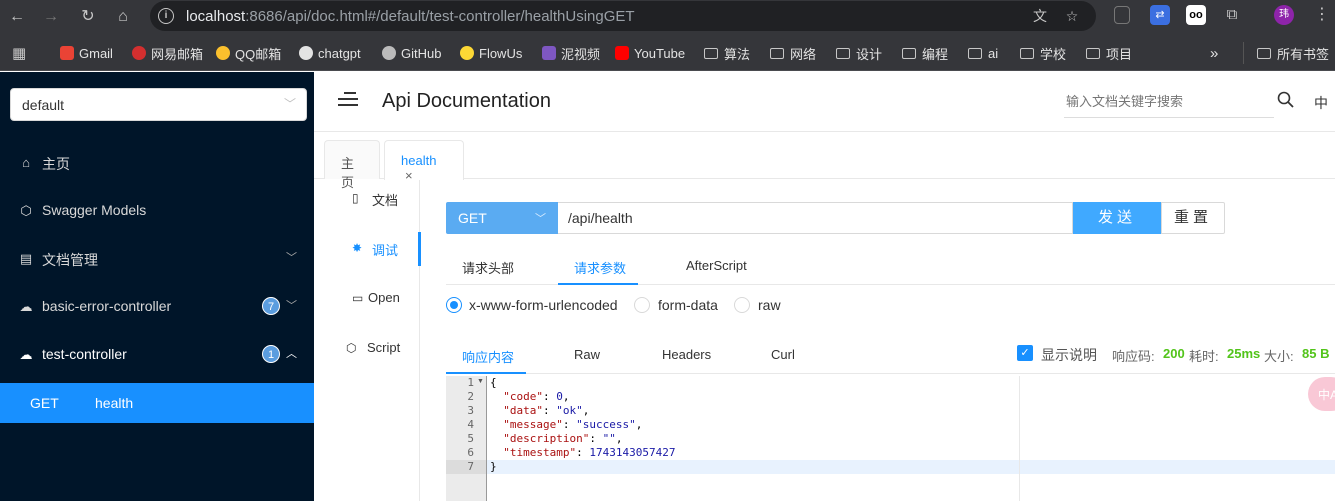 The width and height of the screenshot is (1335, 501). I want to click on gmail-icon, so click(67, 53).